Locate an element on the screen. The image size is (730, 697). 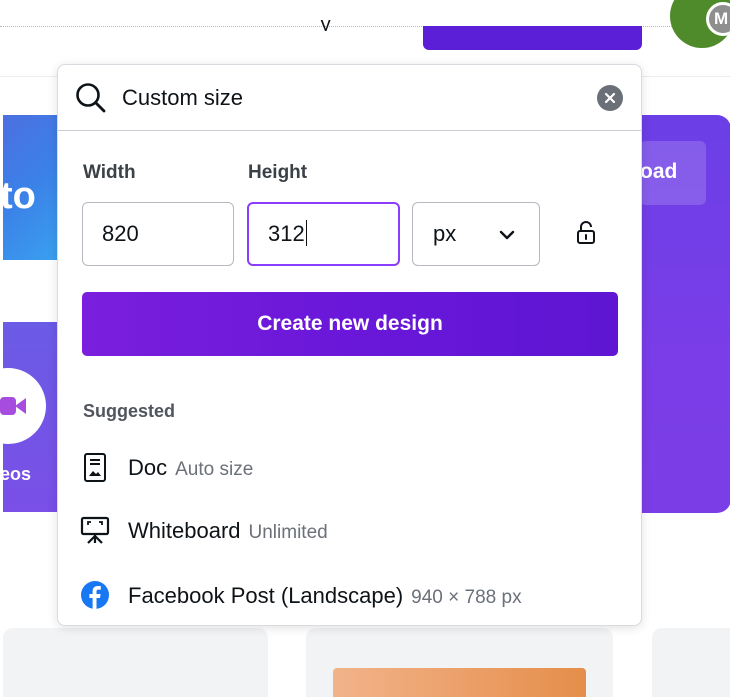
height-value: 312 is located at coordinates (286, 233).